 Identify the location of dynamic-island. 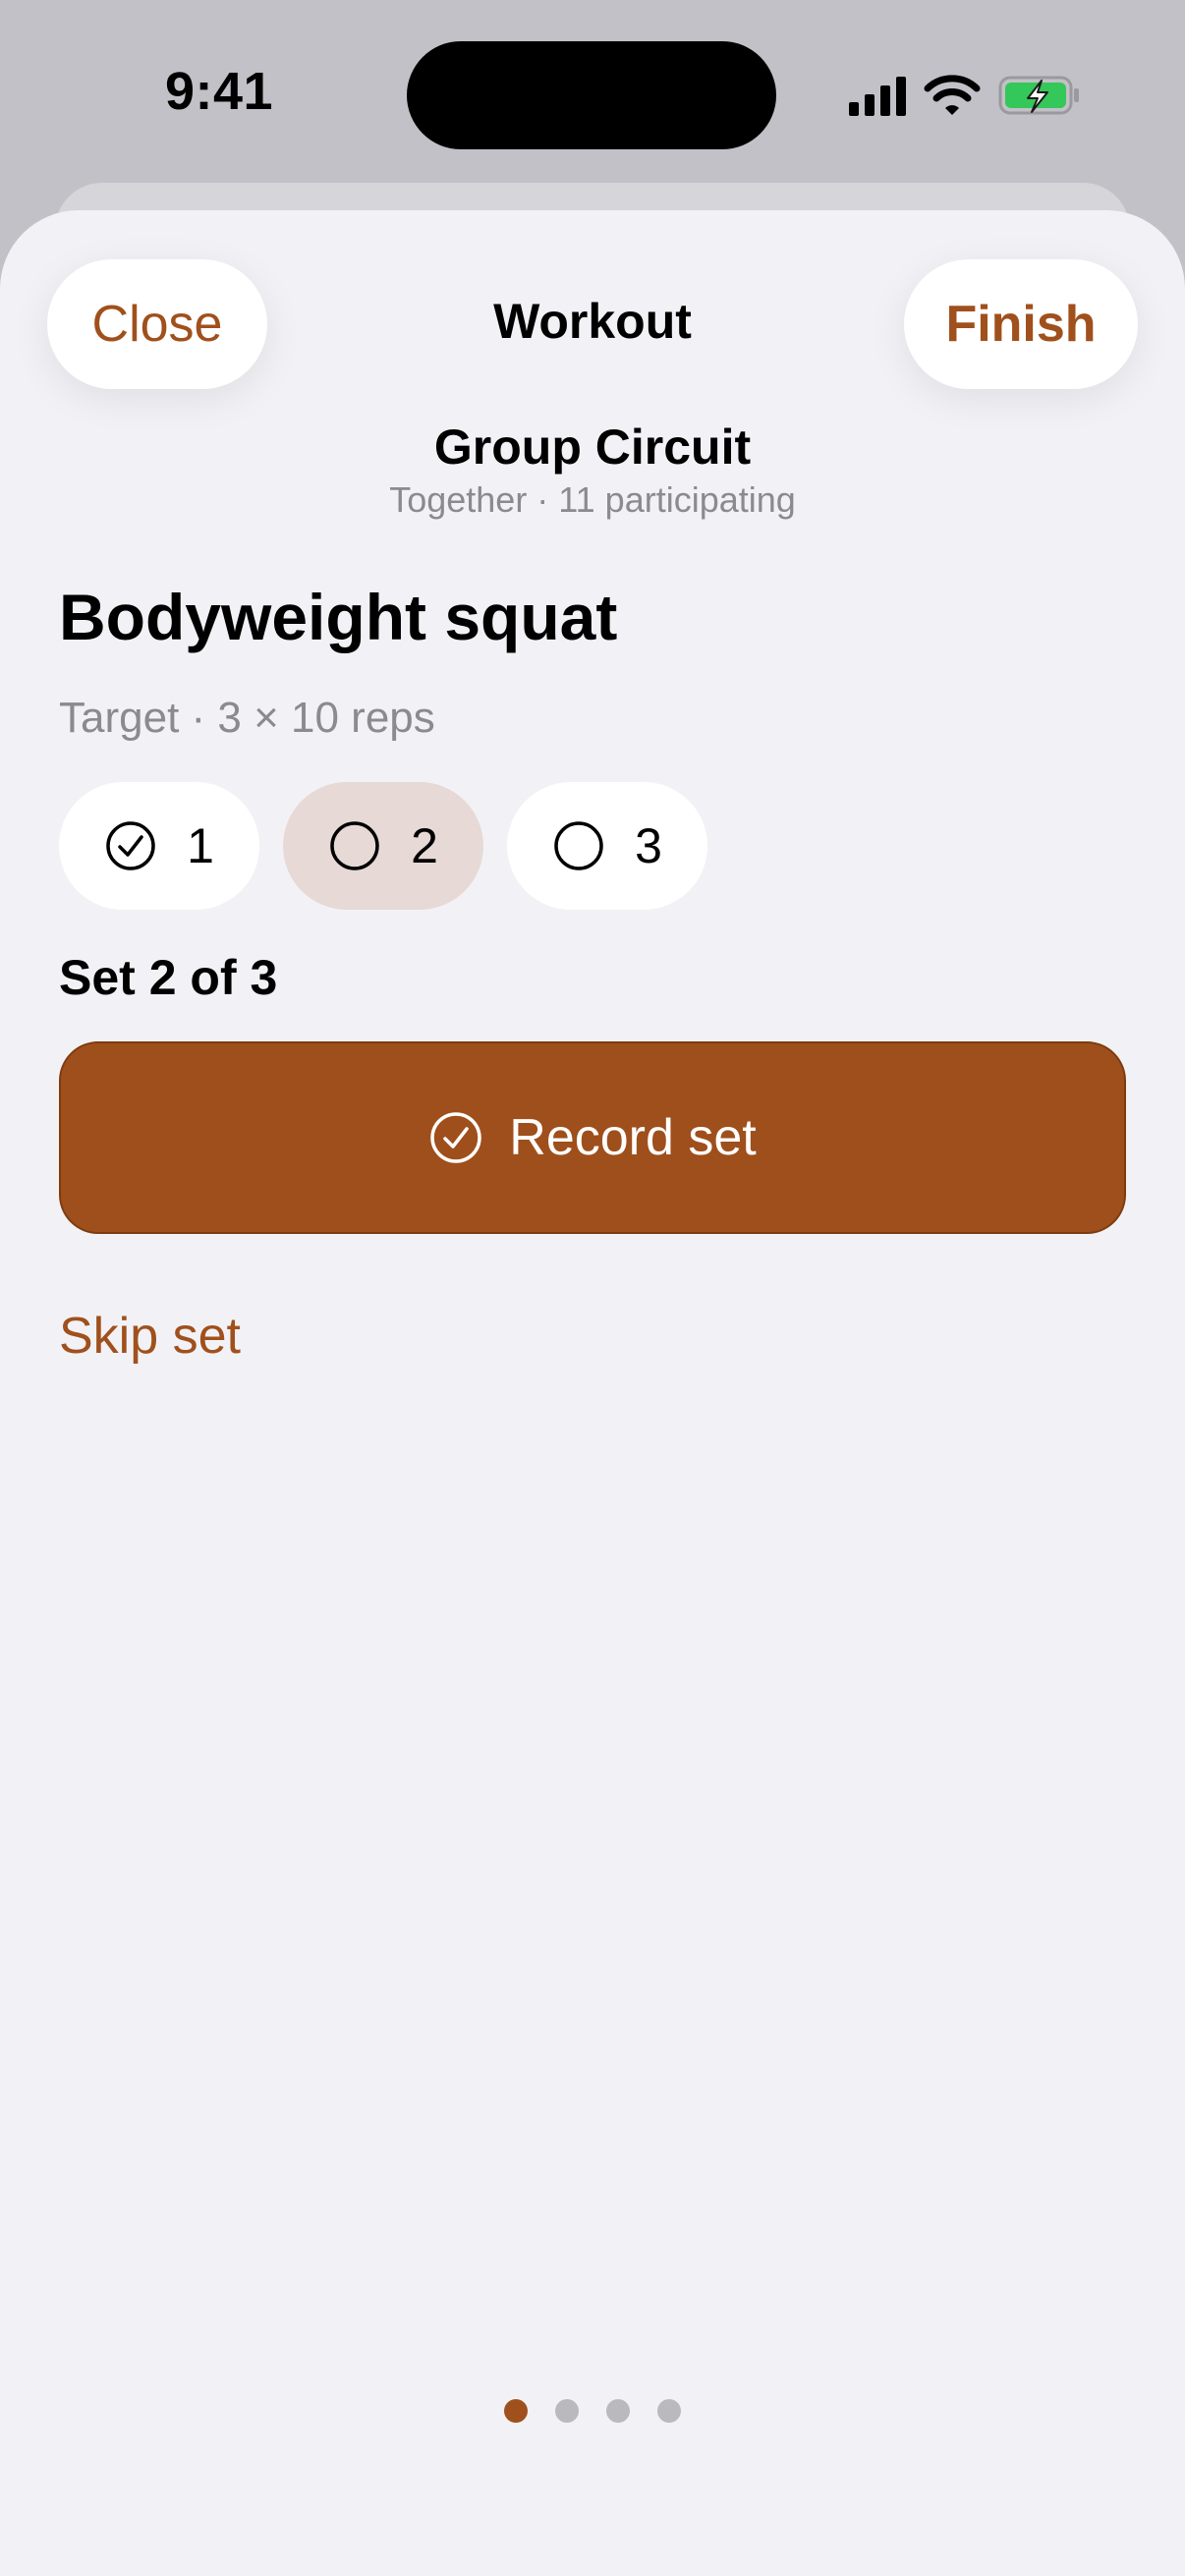
(592, 95).